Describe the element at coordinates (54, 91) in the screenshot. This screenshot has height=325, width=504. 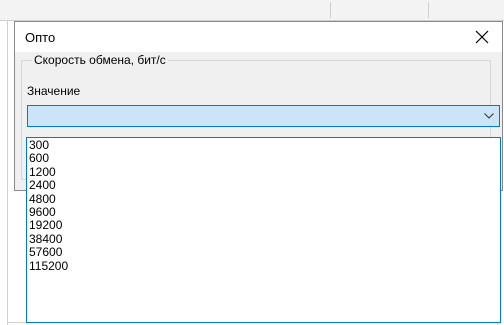
I see `value-label: Значение` at that location.